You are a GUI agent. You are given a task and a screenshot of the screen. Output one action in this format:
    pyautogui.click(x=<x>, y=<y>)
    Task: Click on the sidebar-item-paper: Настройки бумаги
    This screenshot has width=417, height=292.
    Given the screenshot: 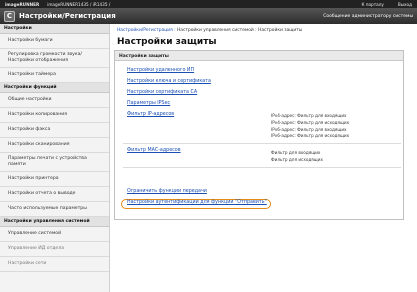 What is the action you would take?
    pyautogui.click(x=54, y=41)
    